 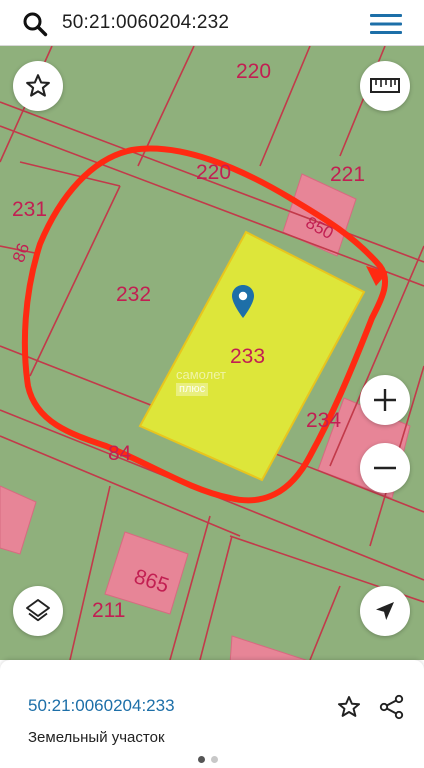 What do you see at coordinates (109, 610) in the screenshot?
I see `parcel-label-211: 211` at bounding box center [109, 610].